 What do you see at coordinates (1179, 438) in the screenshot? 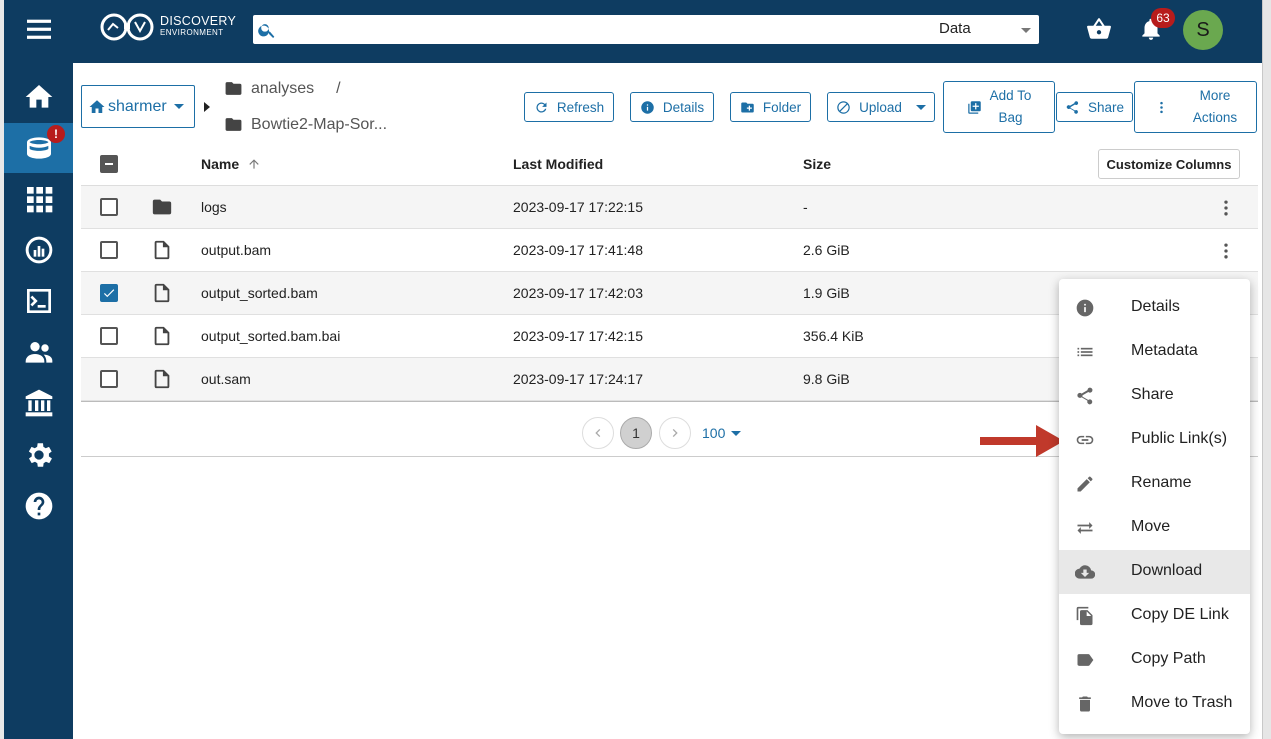
I see `menu-item-label: Public Link(s)` at bounding box center [1179, 438].